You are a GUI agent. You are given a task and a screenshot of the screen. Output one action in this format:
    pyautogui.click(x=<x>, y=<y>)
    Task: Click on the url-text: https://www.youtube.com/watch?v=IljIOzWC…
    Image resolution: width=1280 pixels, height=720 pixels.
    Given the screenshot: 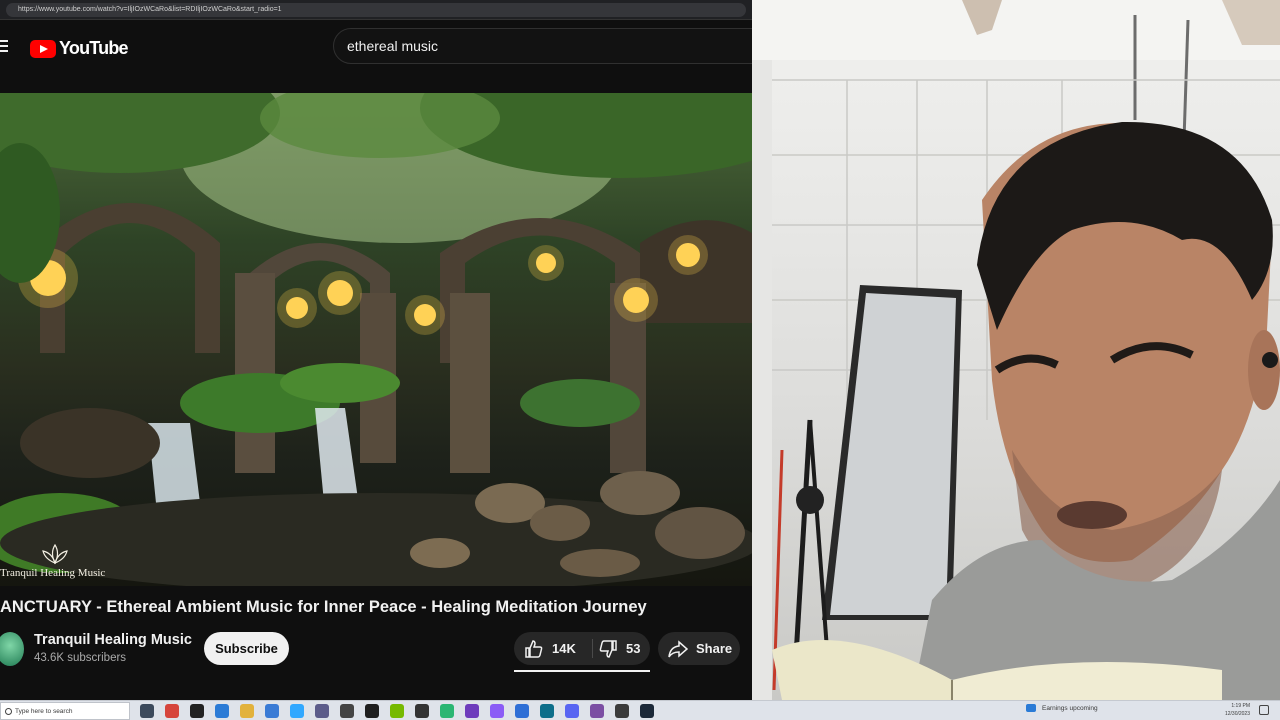 What is the action you would take?
    pyautogui.click(x=376, y=10)
    